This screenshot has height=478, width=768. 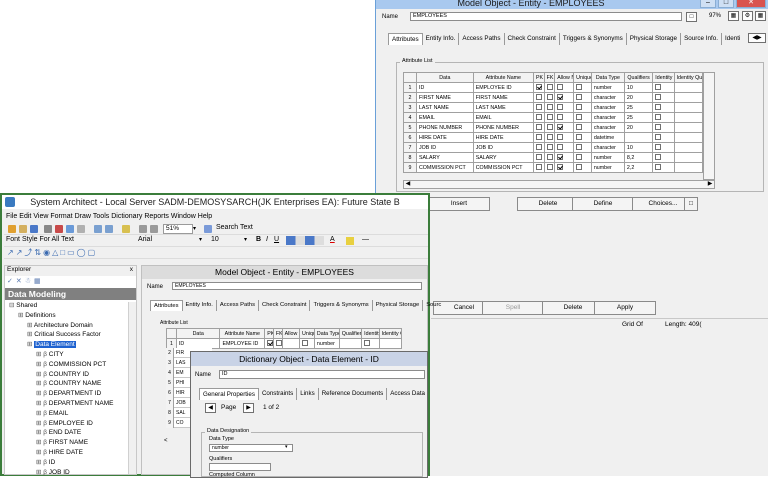 What do you see at coordinates (61, 463) in the screenshot?
I see `tree-item: ⊞ β ID` at bounding box center [61, 463].